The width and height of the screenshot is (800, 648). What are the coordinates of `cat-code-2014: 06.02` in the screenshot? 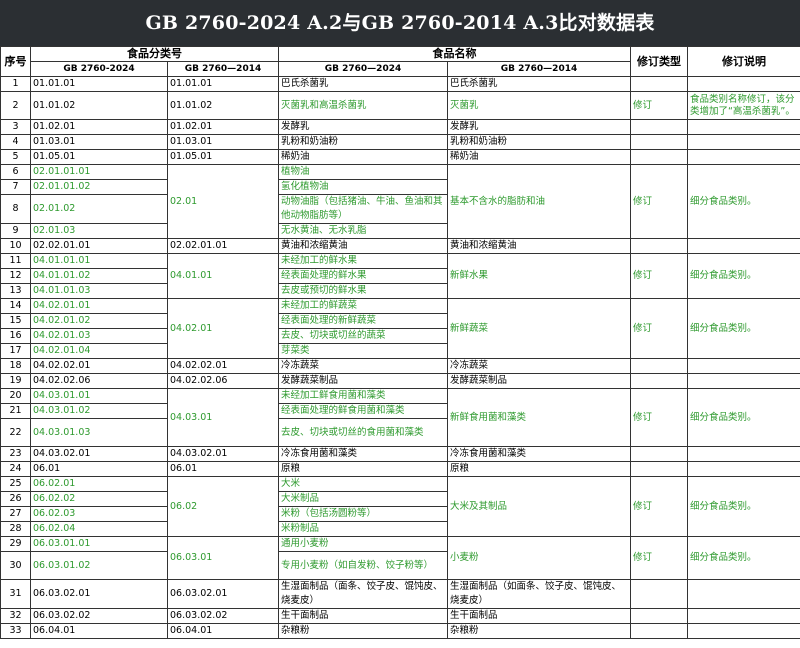 It's located at (223, 506).